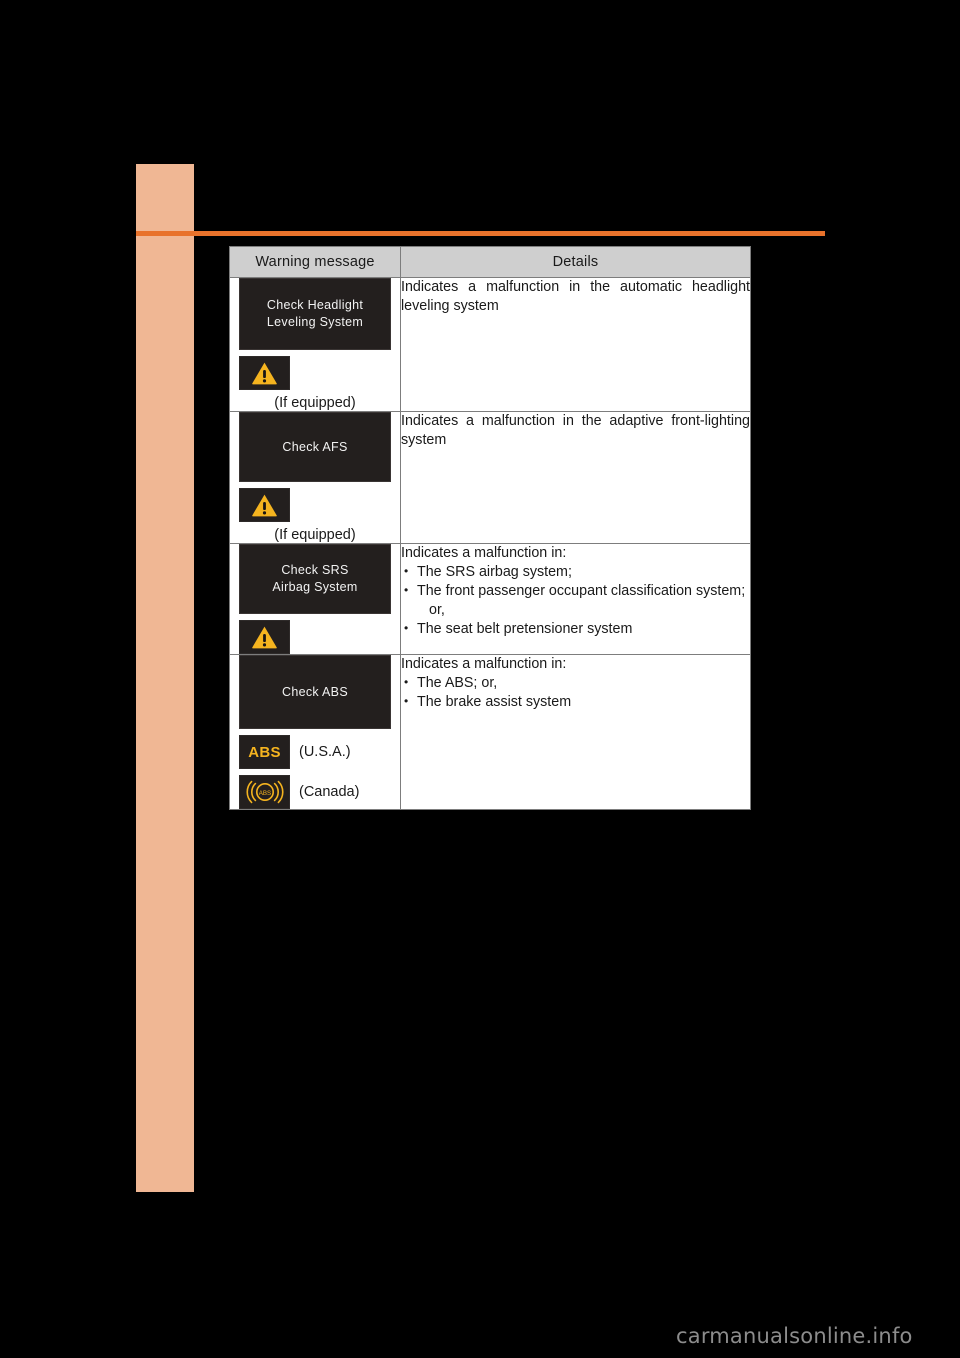 This screenshot has height=1358, width=960. I want to click on abs-canada-caption: (Canada), so click(329, 792).